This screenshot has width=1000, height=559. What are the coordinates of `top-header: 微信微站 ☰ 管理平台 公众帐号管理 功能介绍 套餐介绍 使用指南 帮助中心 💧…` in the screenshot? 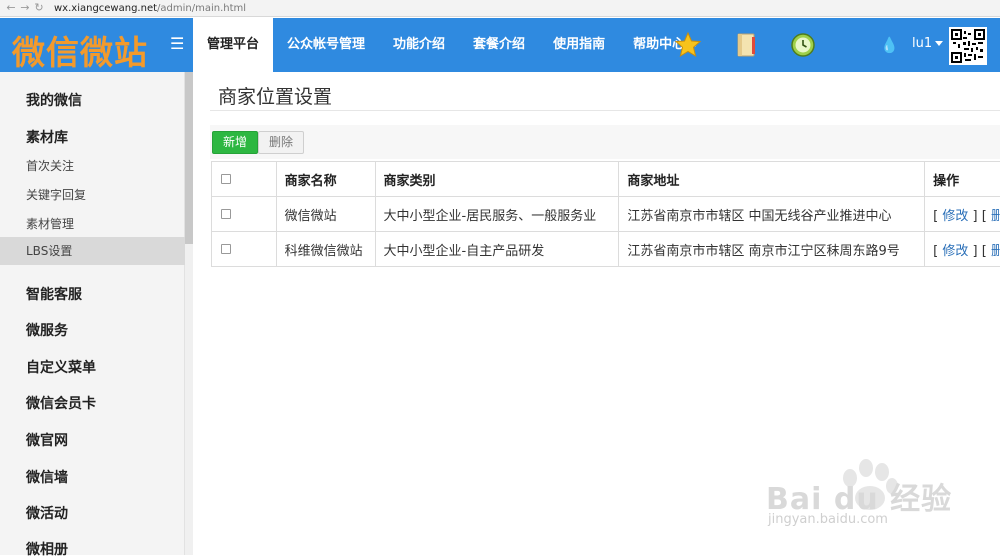 It's located at (500, 45).